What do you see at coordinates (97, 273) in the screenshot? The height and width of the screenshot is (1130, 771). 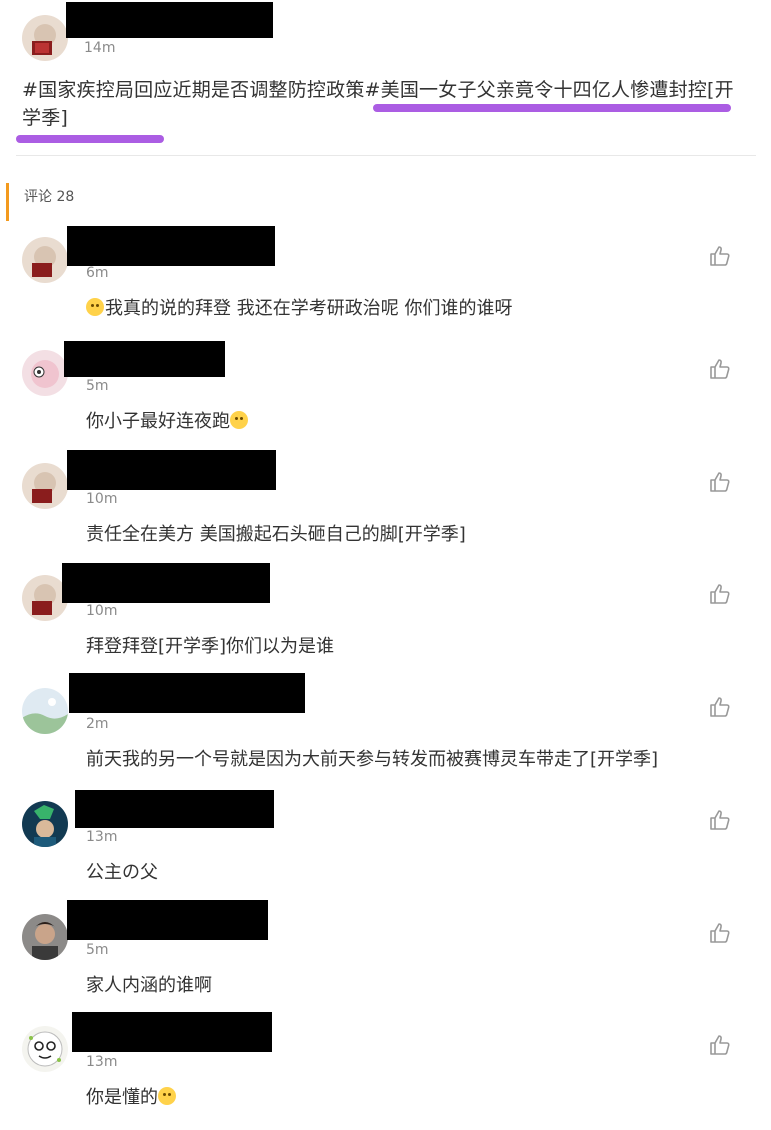 I see `comment-time: 6m` at bounding box center [97, 273].